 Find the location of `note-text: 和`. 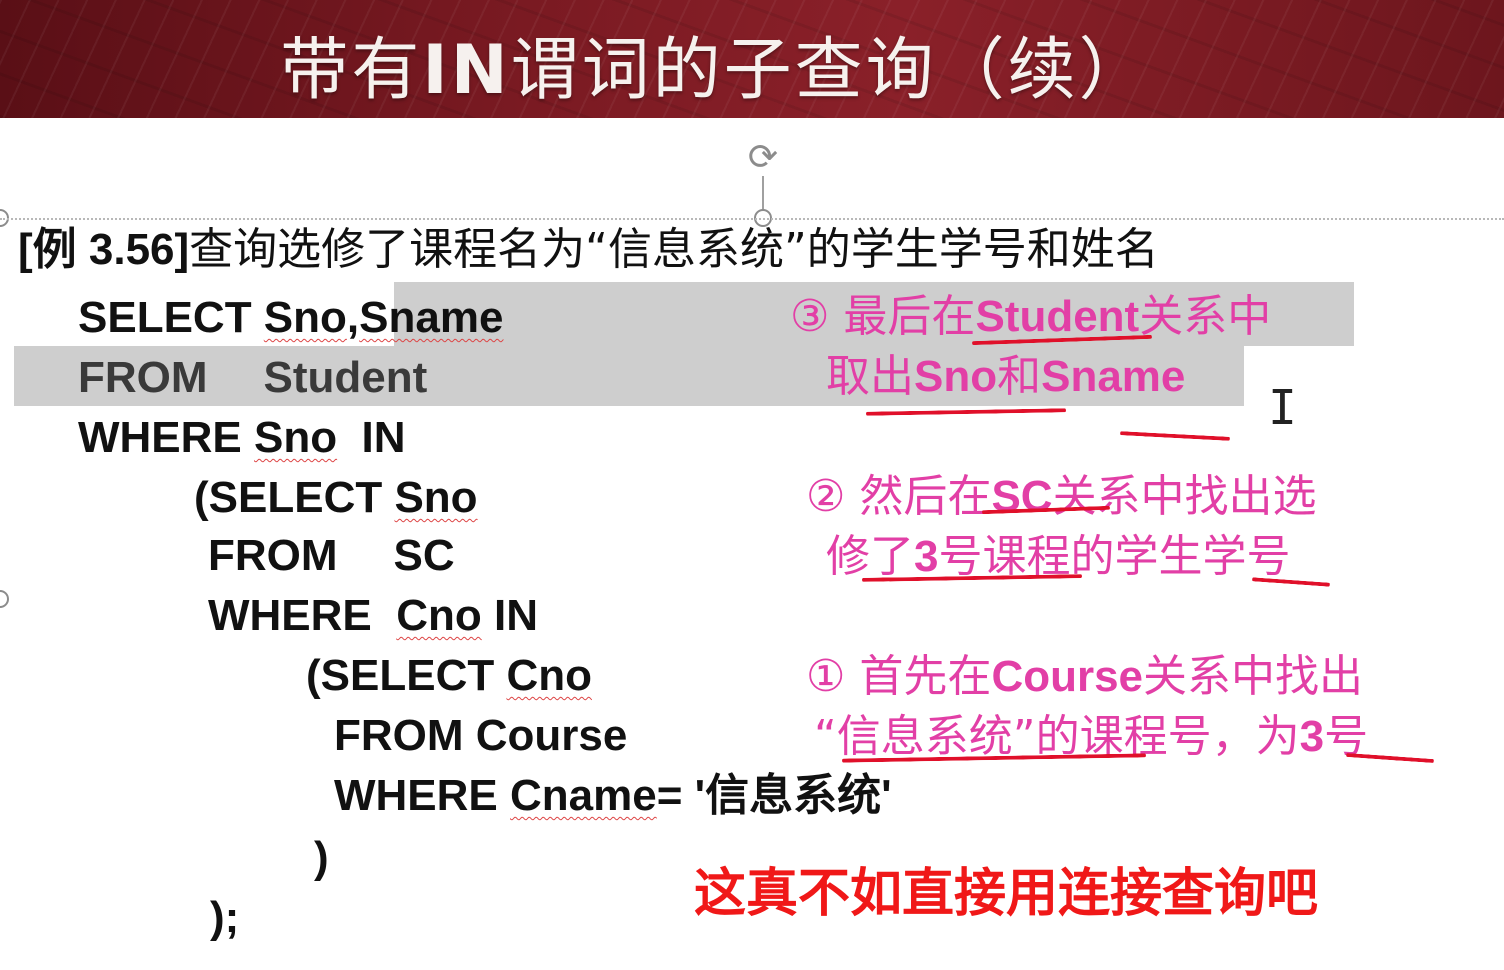

note-text: 和 is located at coordinates (1019, 376).